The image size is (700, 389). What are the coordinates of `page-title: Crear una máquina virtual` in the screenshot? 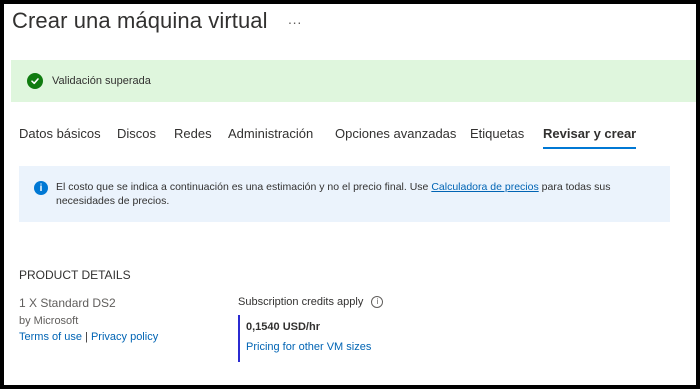 It's located at (140, 20).